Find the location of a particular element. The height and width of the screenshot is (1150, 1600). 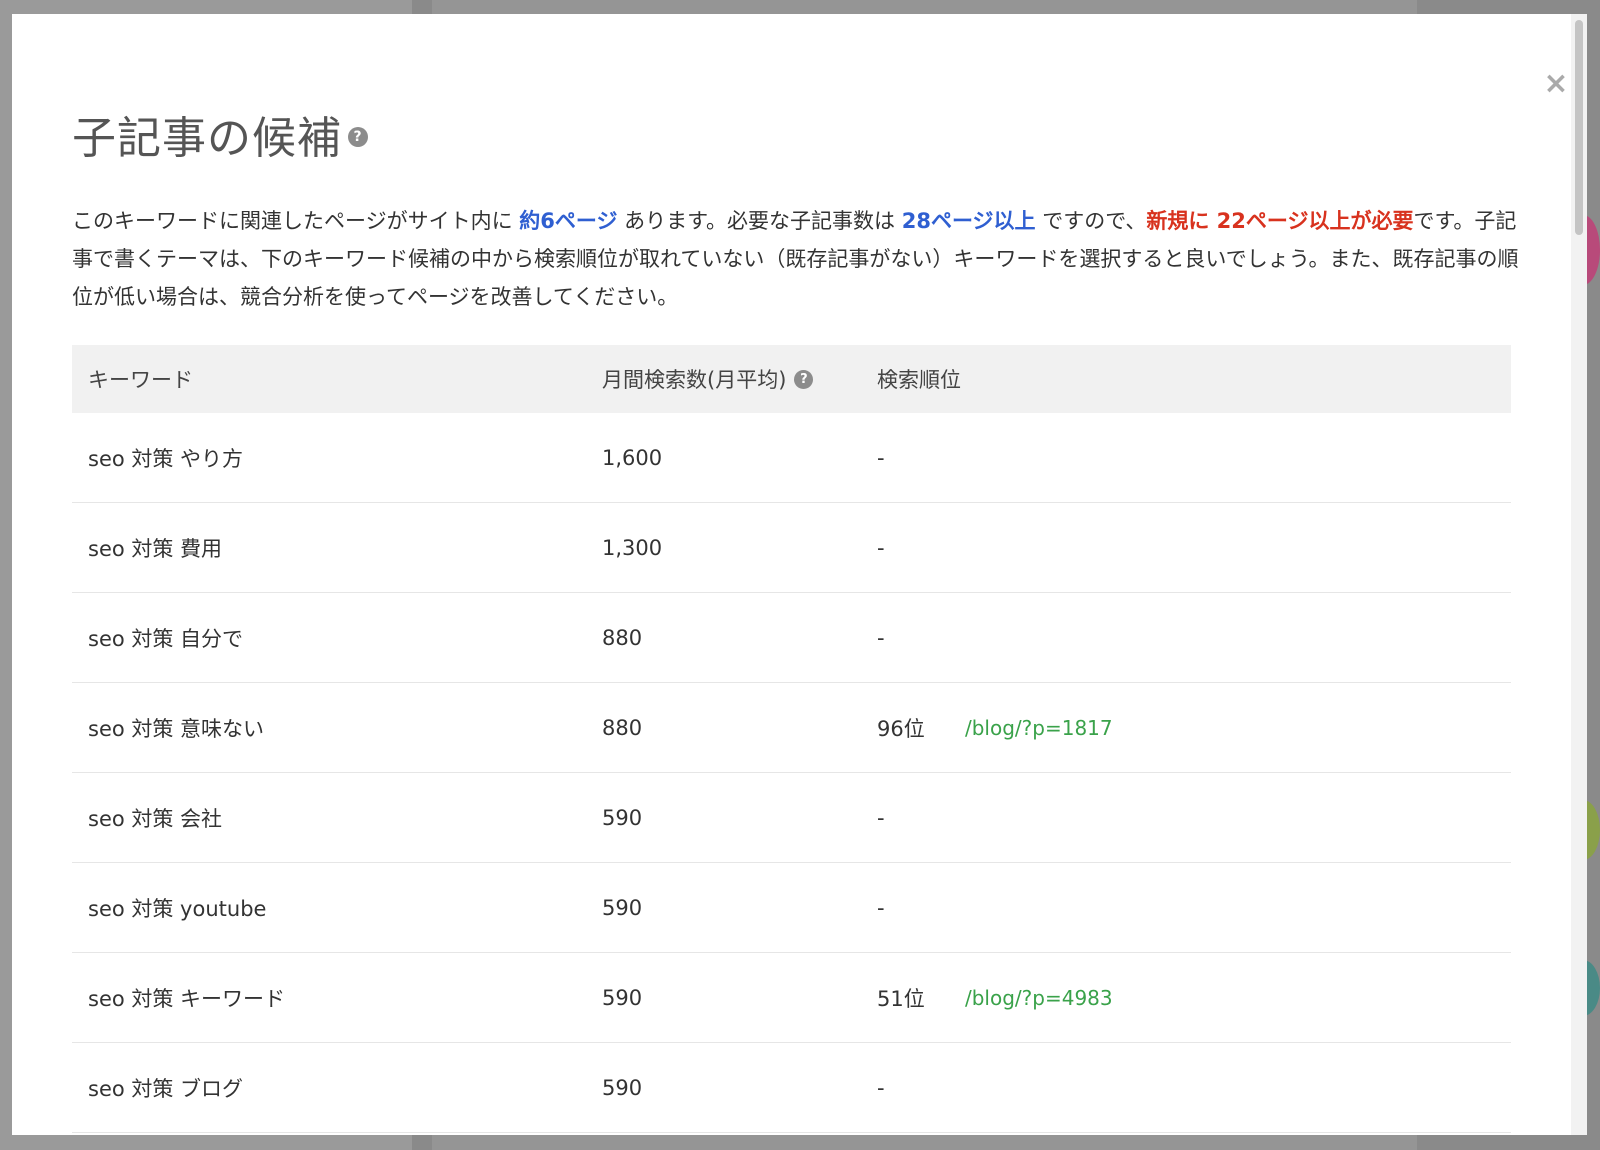

volume-cell: 1,600 is located at coordinates (632, 457).